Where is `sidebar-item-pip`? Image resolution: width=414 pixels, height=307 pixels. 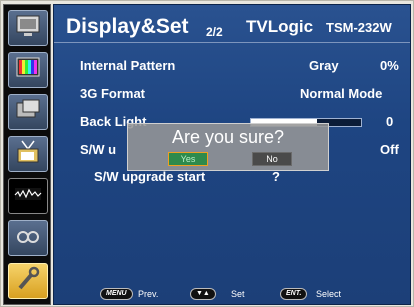 sidebar-item-pip is located at coordinates (28, 112).